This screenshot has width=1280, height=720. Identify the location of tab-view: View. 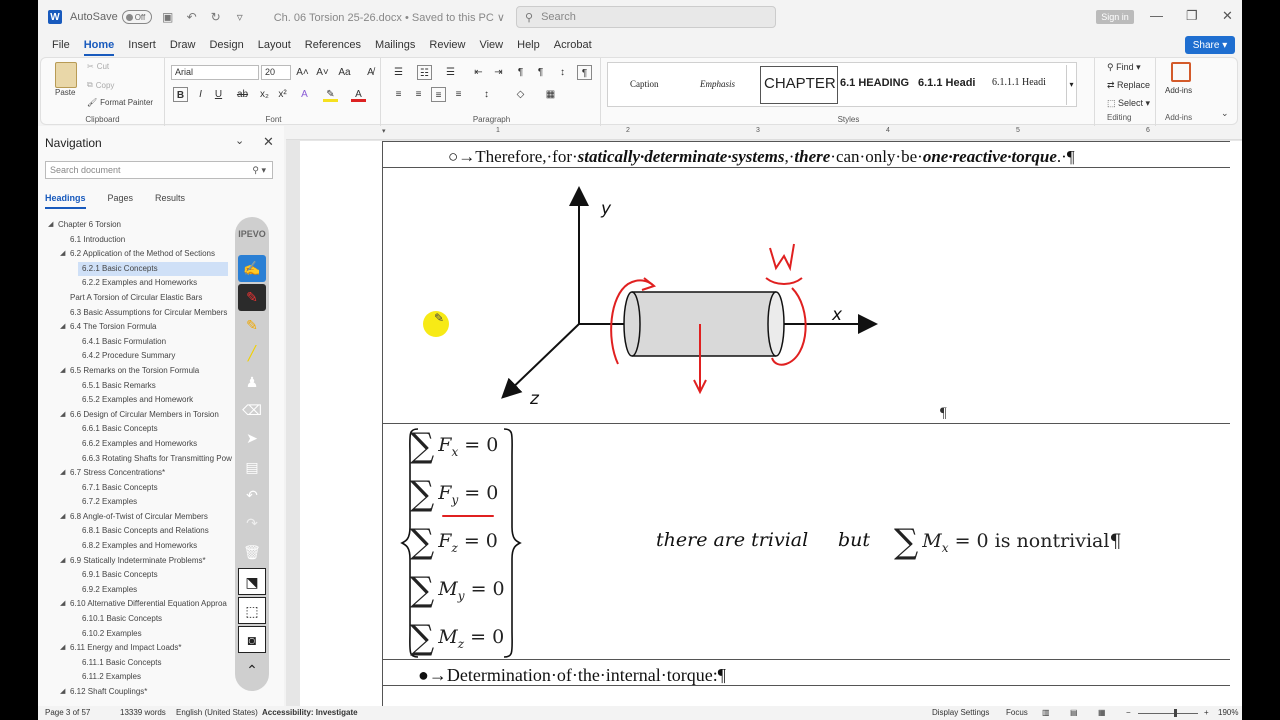
(491, 46).